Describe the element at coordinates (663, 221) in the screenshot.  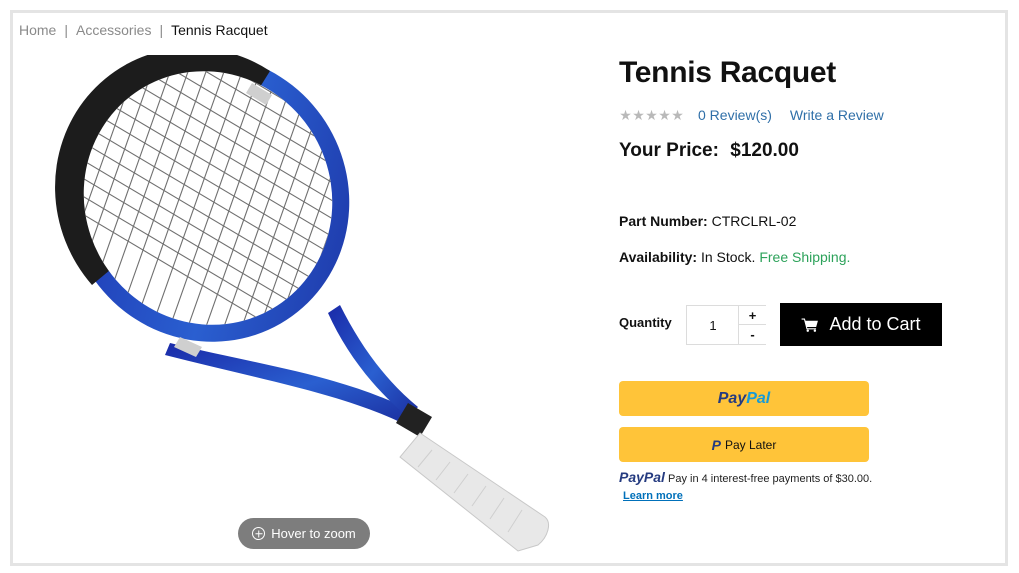
I see `part-number-label: Part Number:` at that location.